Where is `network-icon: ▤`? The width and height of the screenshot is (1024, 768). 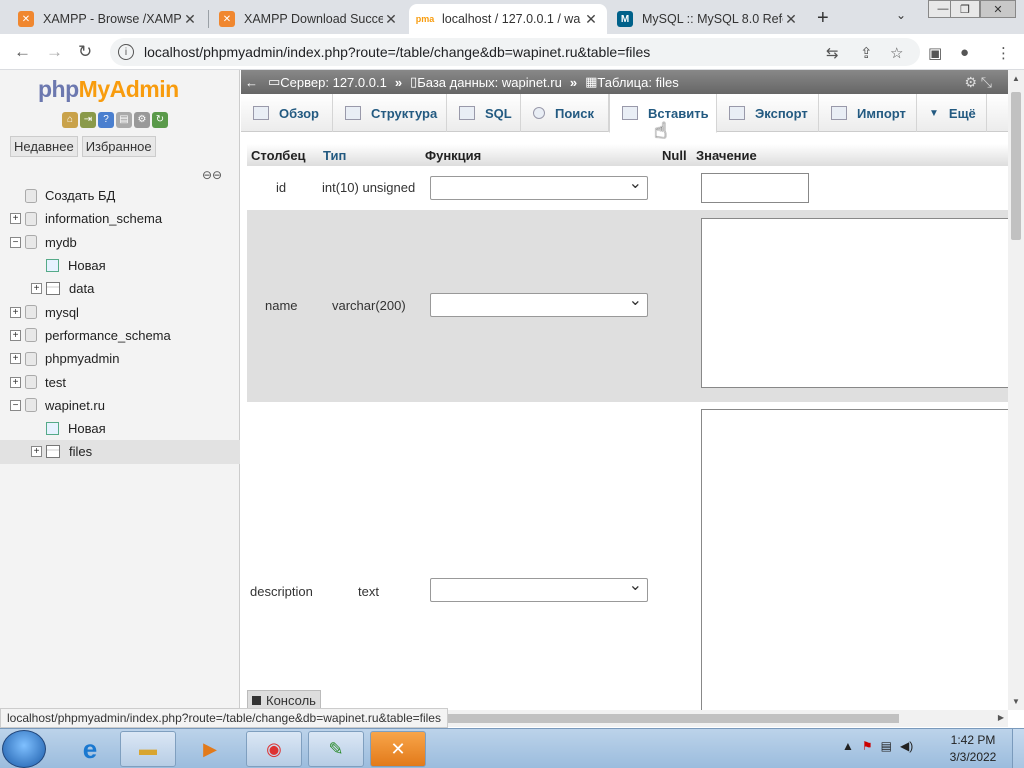
network-icon: ▤ is located at coordinates (886, 746).